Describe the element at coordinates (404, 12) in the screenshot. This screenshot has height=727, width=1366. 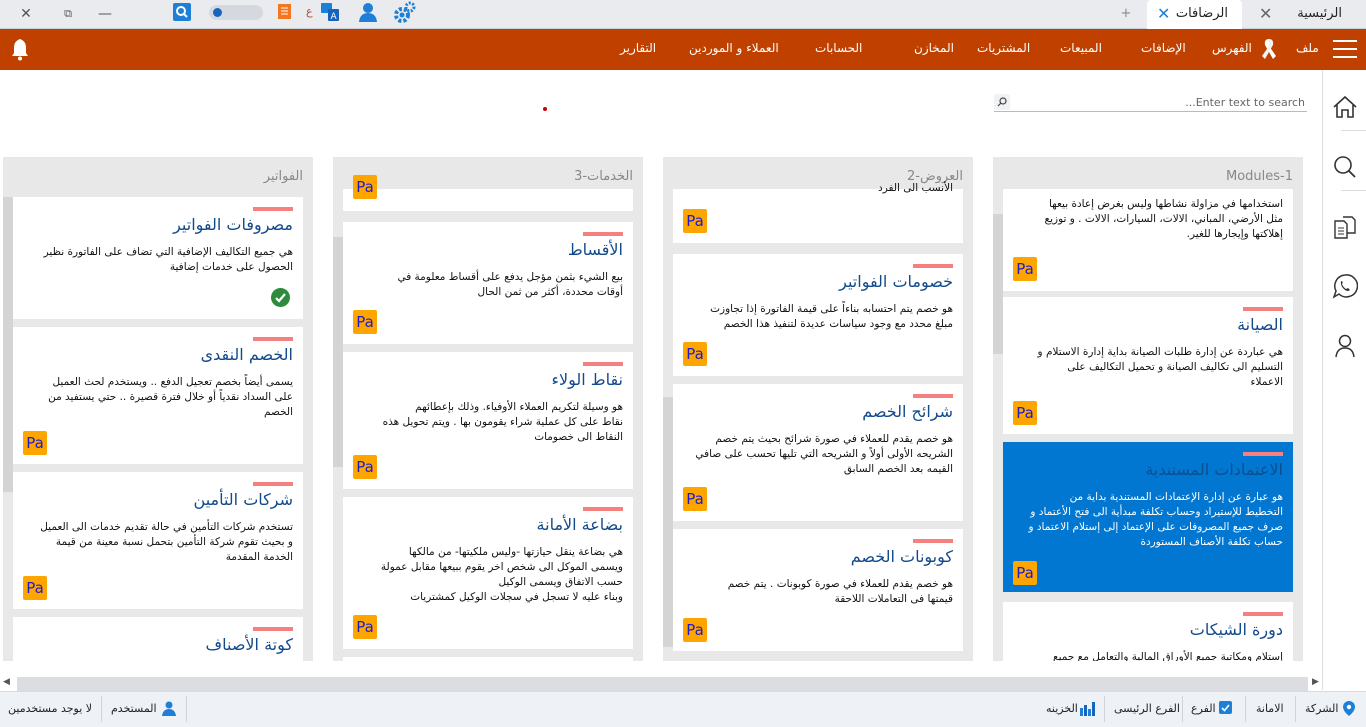
I see `settings-gear-icon` at that location.